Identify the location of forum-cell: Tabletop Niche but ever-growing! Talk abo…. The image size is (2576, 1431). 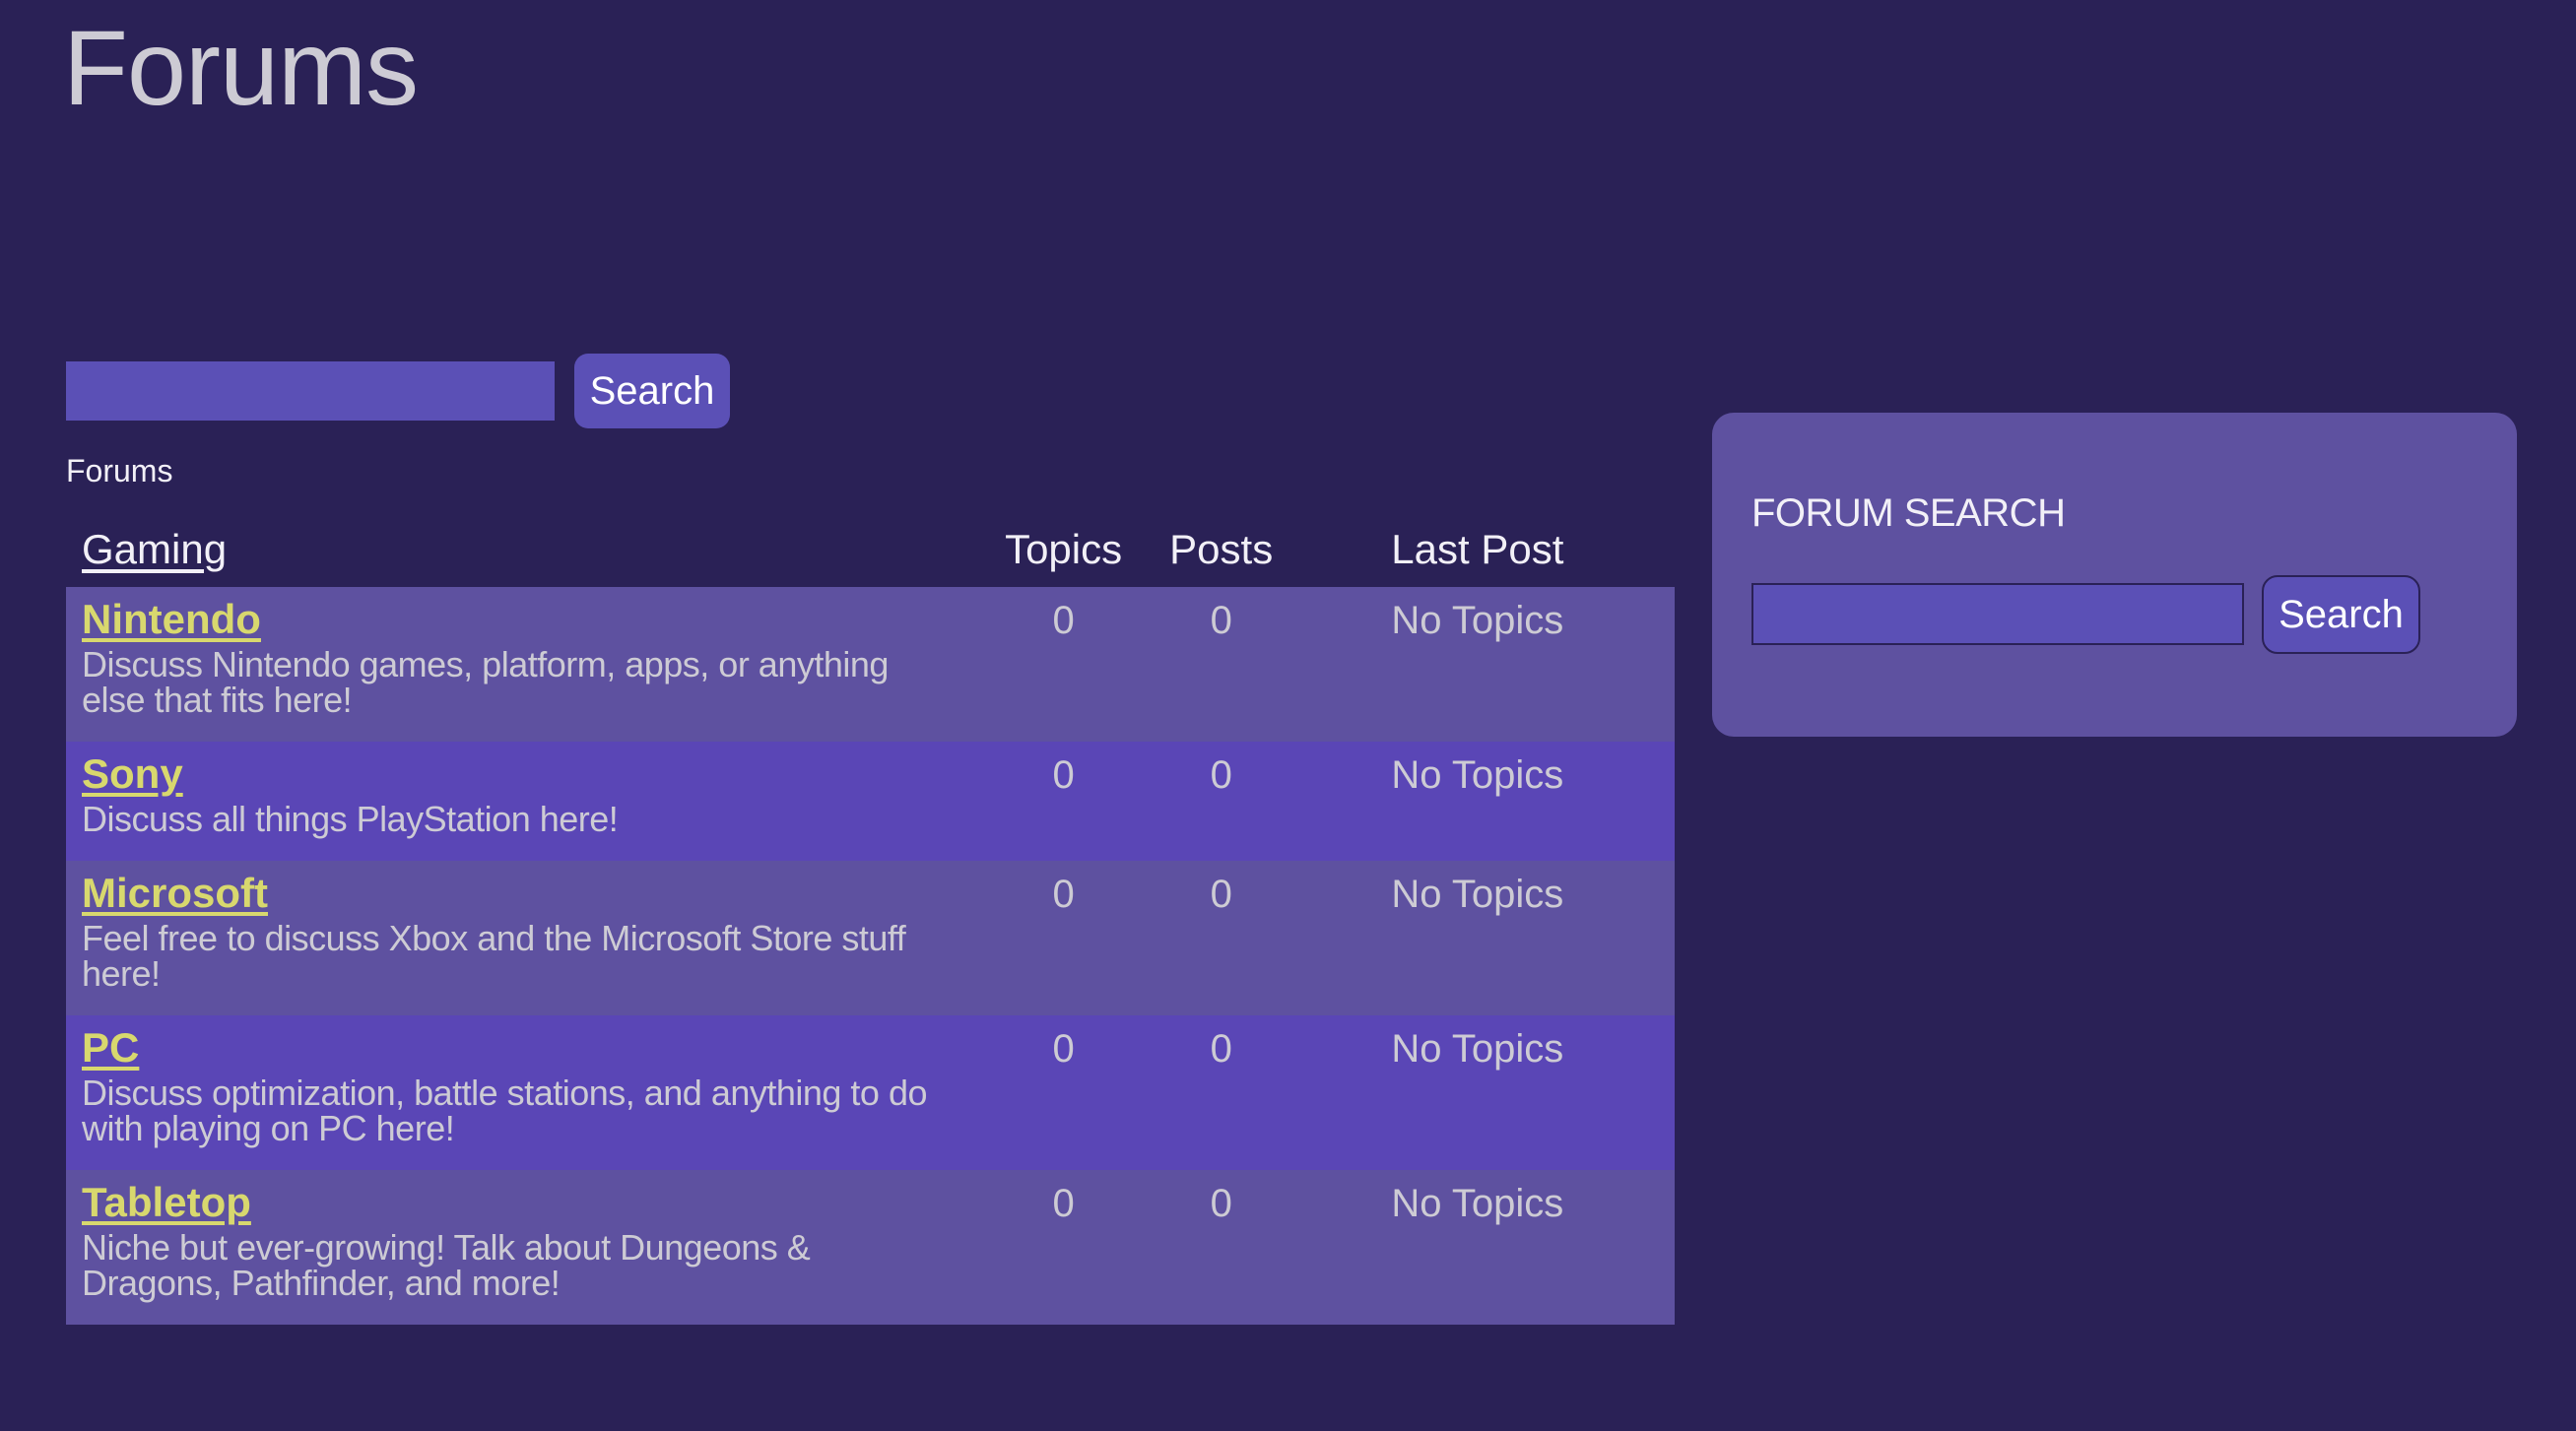
(515, 1247).